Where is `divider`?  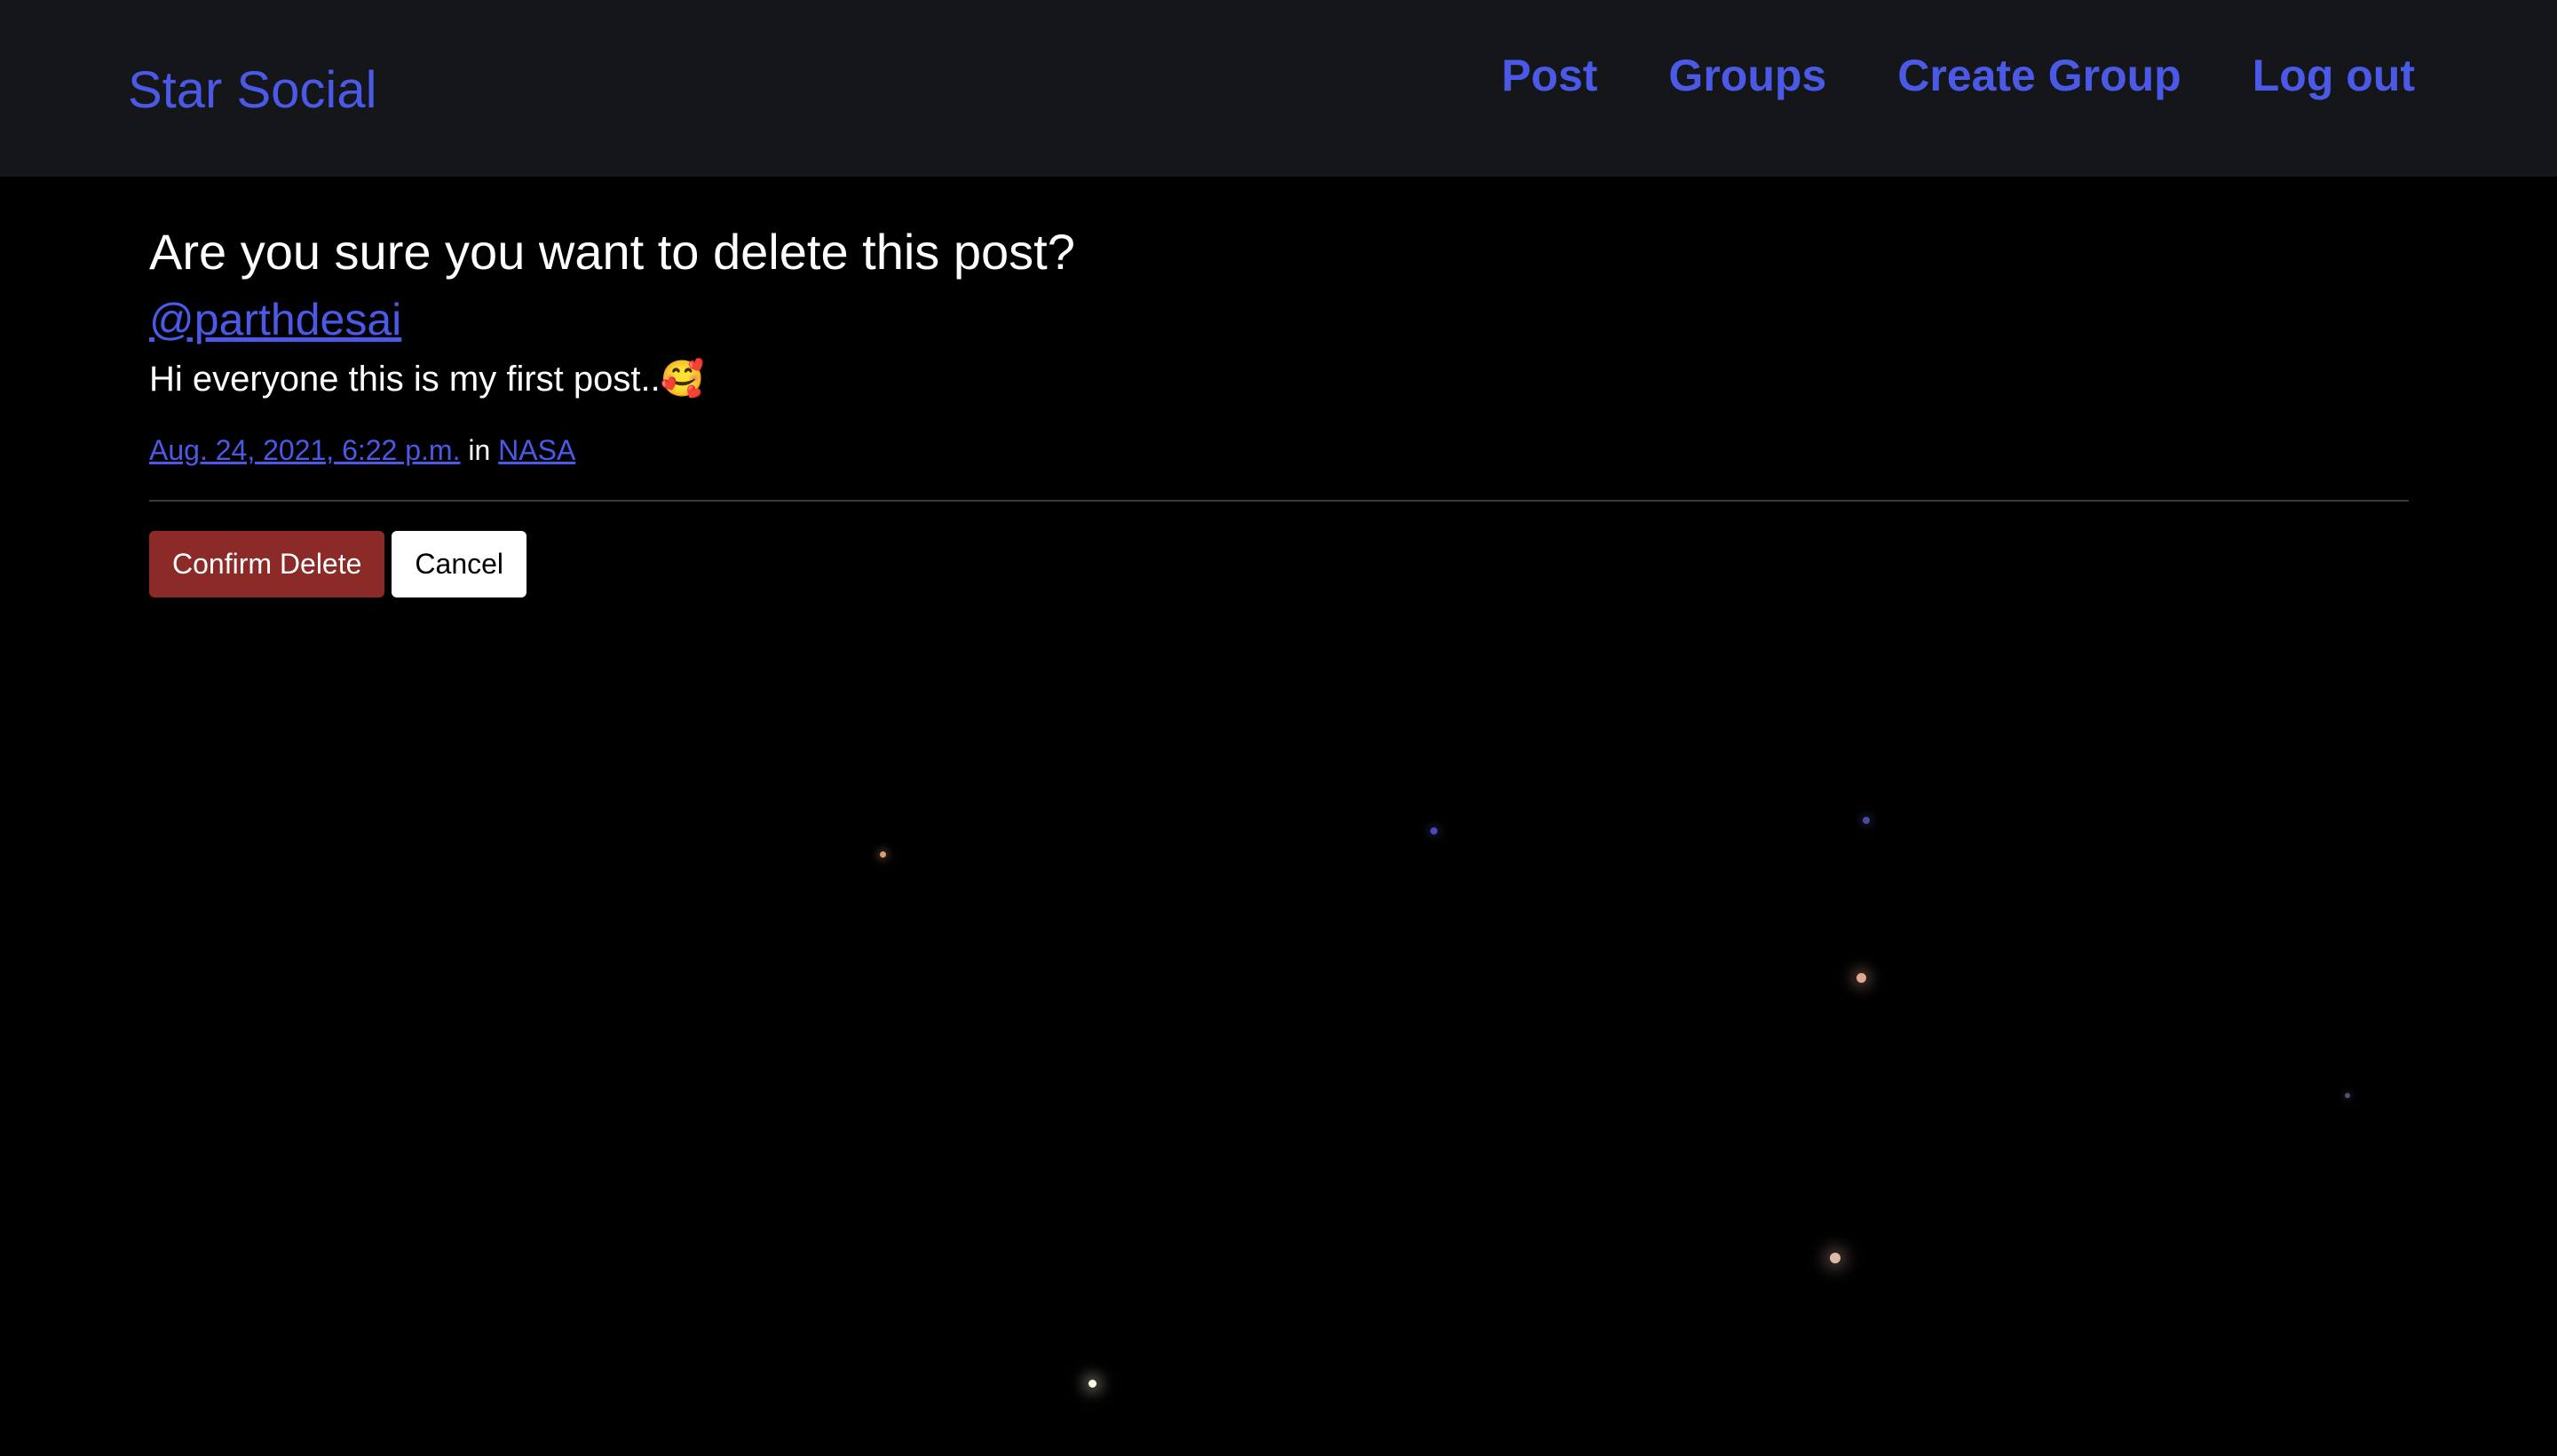 divider is located at coordinates (1279, 501).